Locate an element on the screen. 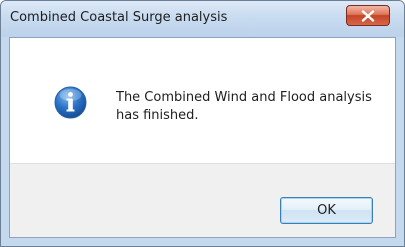 The image size is (405, 247). ok-button: OK is located at coordinates (326, 210).